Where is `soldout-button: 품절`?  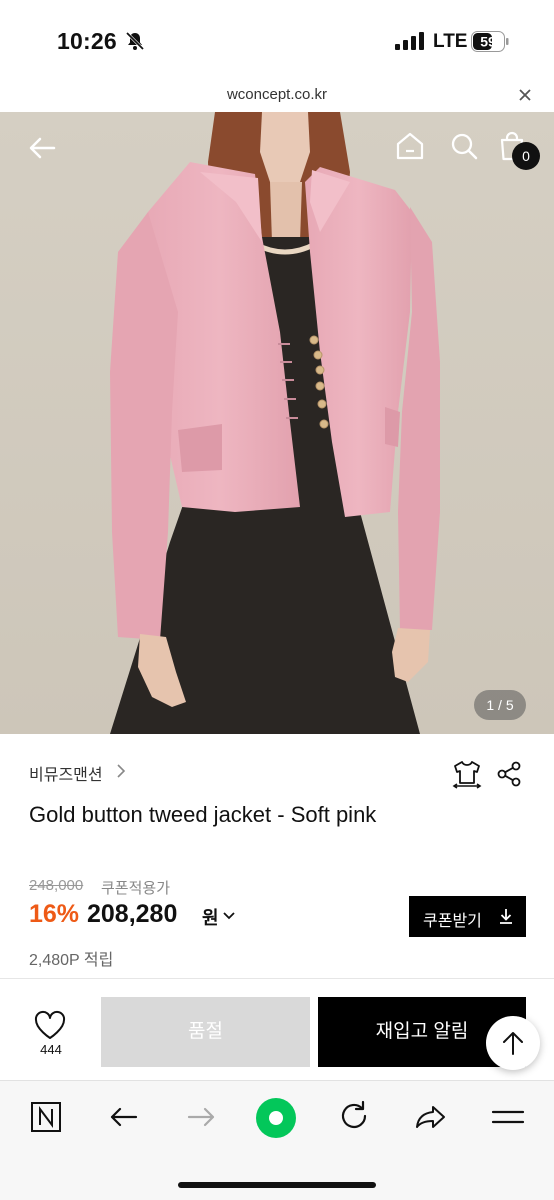 soldout-button: 품절 is located at coordinates (205, 1032).